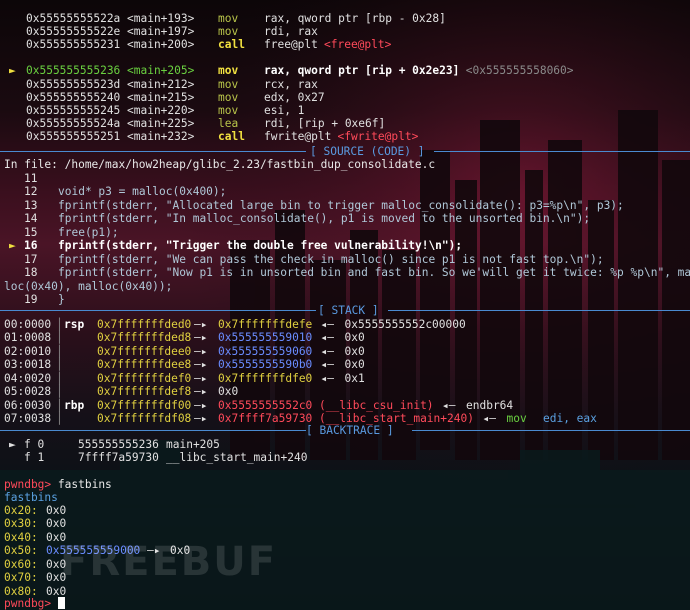 Image resolution: width=690 pixels, height=610 pixels. What do you see at coordinates (345, 430) in the screenshot?
I see `backtrace-separator: [ BACKTRACE ]` at bounding box center [345, 430].